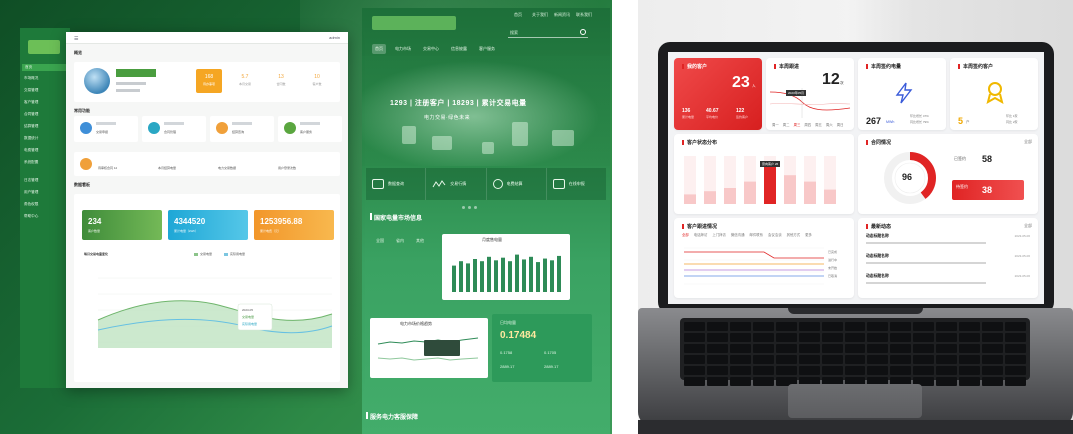 Image resolution: width=1073 pixels, height=434 pixels. I want to click on app-card: 结算查询, so click(242, 129).